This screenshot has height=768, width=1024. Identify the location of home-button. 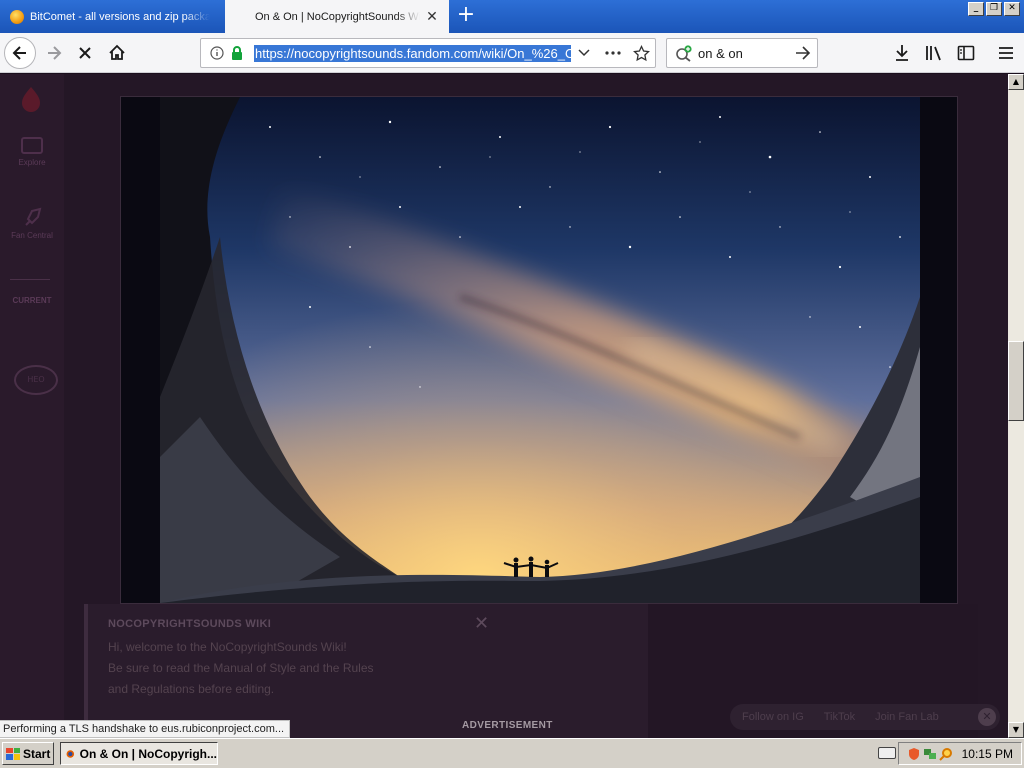
(117, 53).